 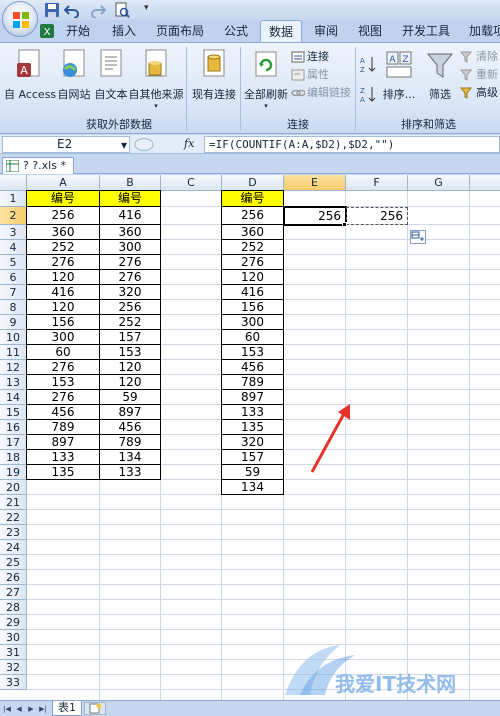 What do you see at coordinates (252, 277) in the screenshot?
I see `cell-col_d: 120` at bounding box center [252, 277].